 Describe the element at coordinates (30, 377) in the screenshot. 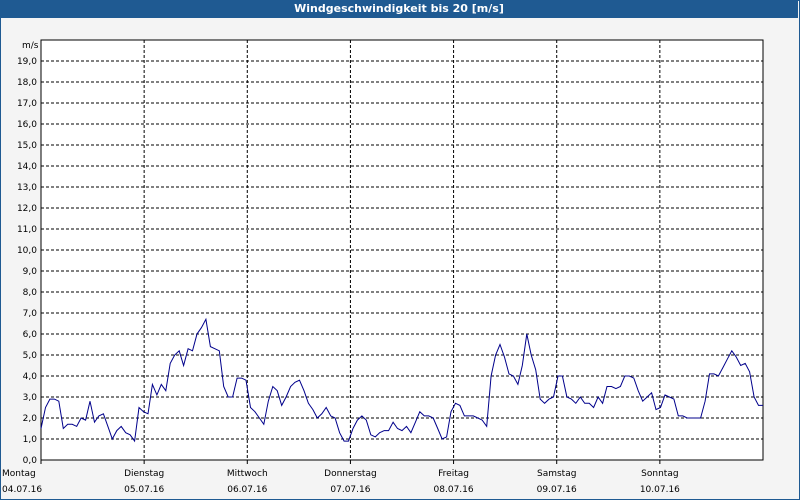

I see `y-tick-label: 4,0` at that location.